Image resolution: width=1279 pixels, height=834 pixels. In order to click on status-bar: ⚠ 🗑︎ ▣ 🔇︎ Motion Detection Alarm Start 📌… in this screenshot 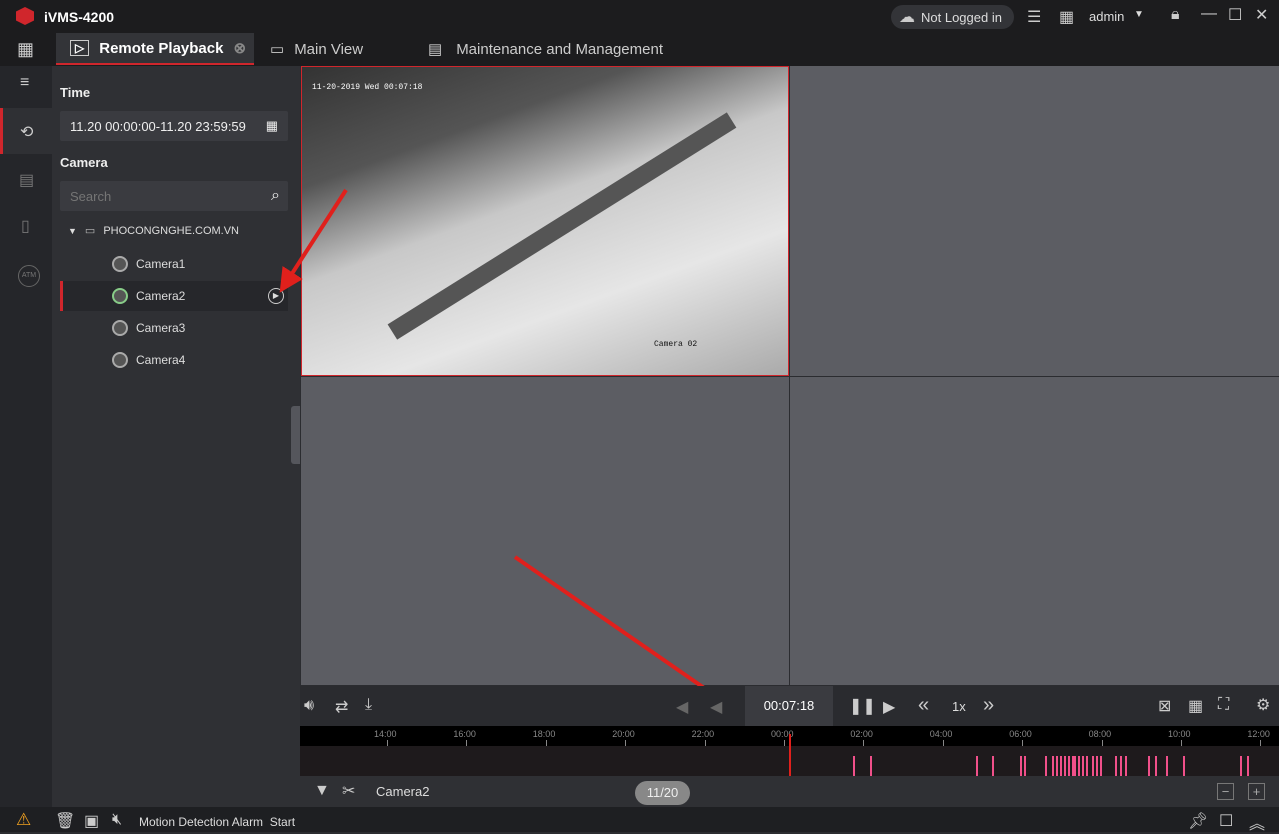, I will do `click(639, 820)`.